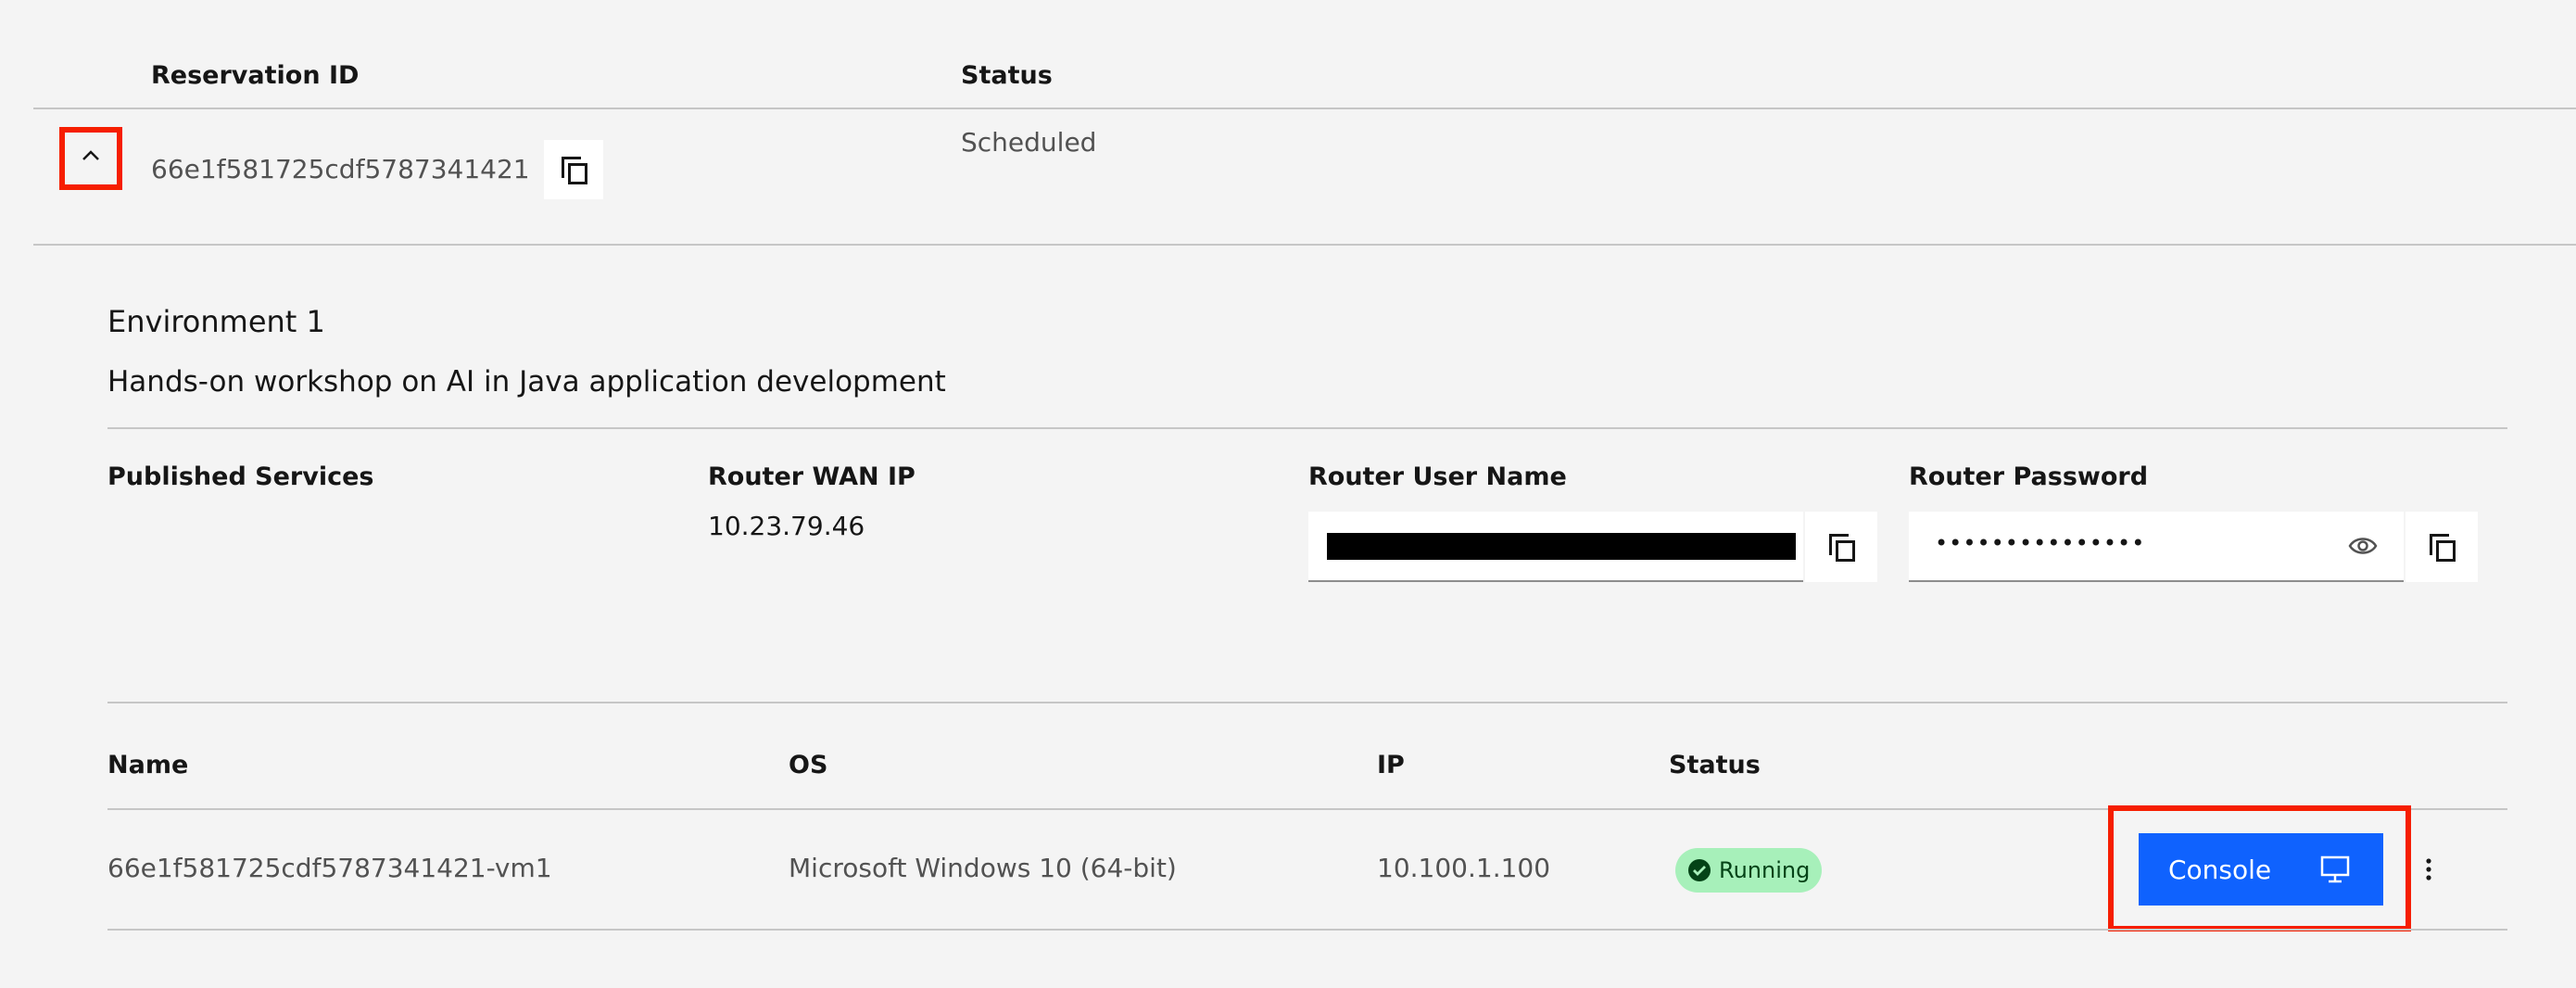  What do you see at coordinates (148, 765) in the screenshot?
I see `vm-column-header-name: Name` at bounding box center [148, 765].